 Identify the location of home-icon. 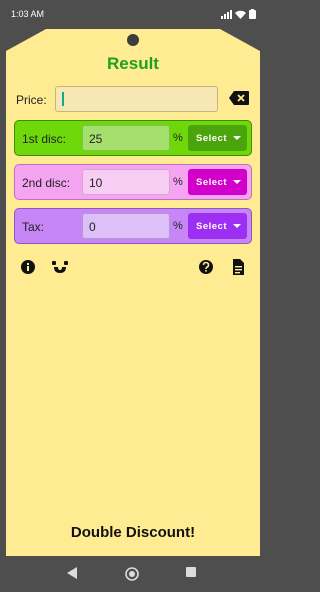
(132, 574).